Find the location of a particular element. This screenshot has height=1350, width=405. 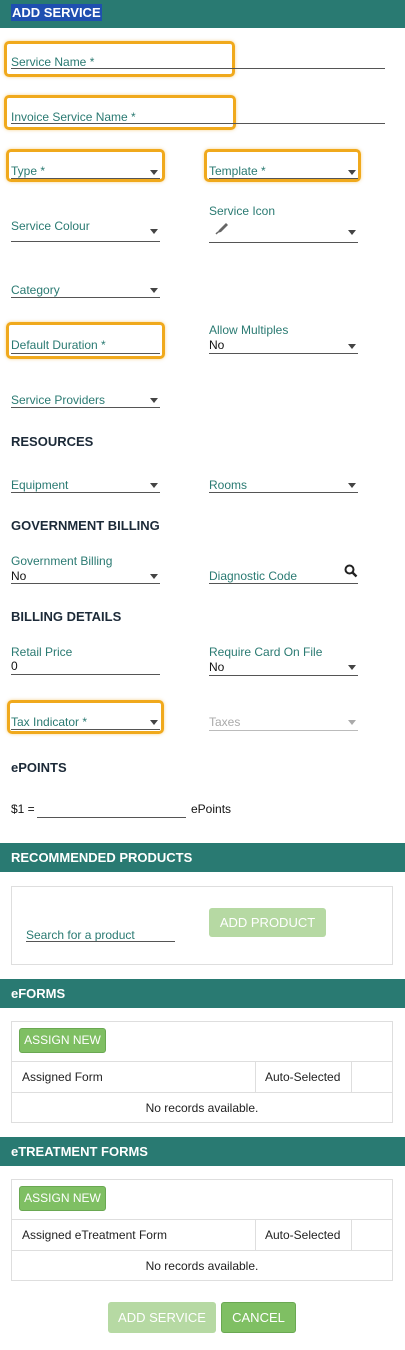

service-providers-underline is located at coordinates (85, 407).